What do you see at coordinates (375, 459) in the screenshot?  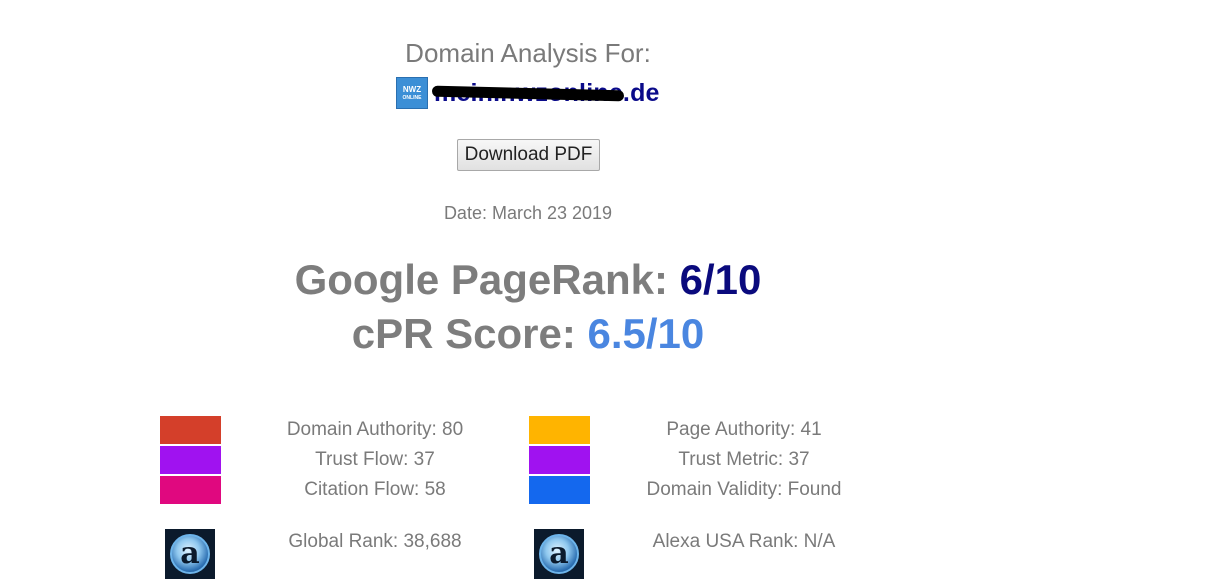 I see `trust-flow-metric: Trust Flow: 37` at bounding box center [375, 459].